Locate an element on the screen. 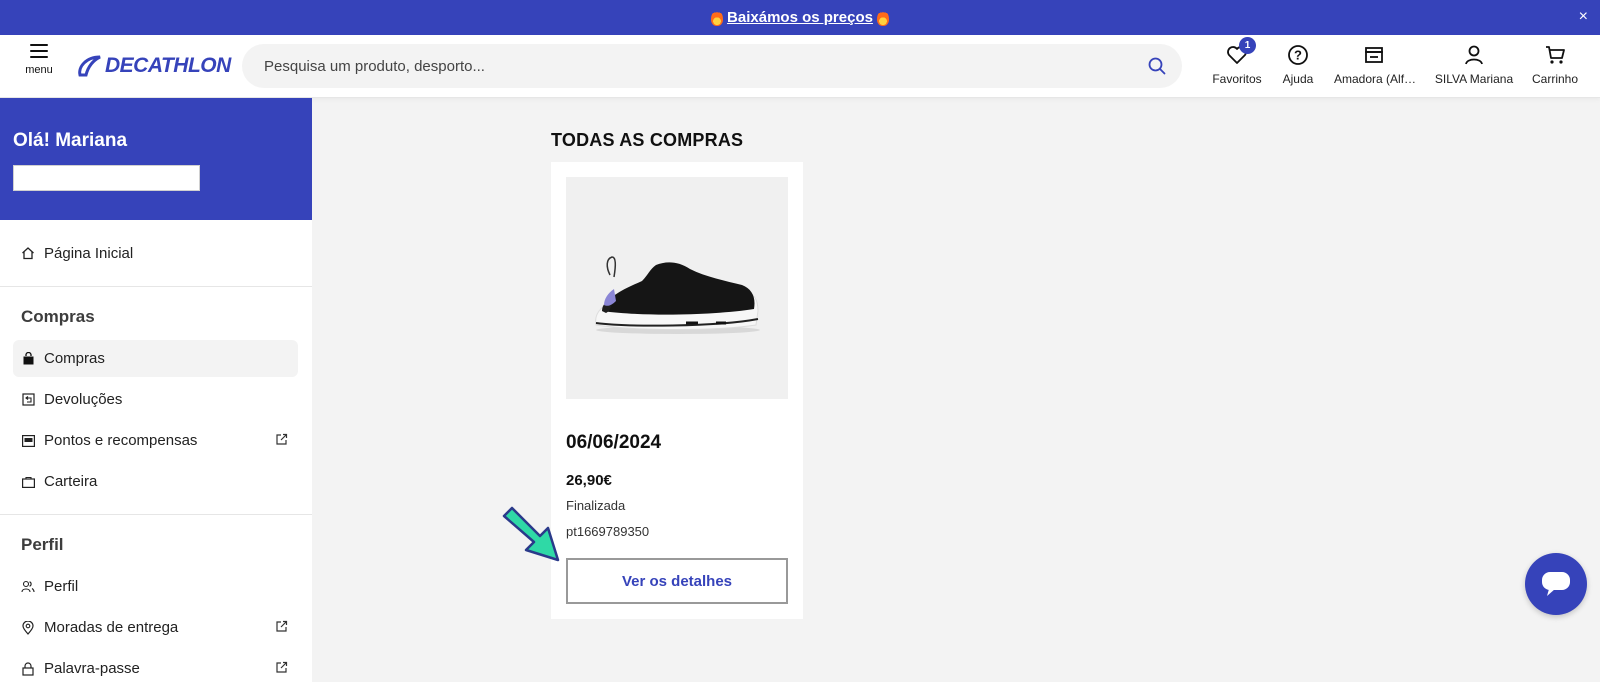 The width and height of the screenshot is (1600, 682). menu-label: menu is located at coordinates (39, 70).